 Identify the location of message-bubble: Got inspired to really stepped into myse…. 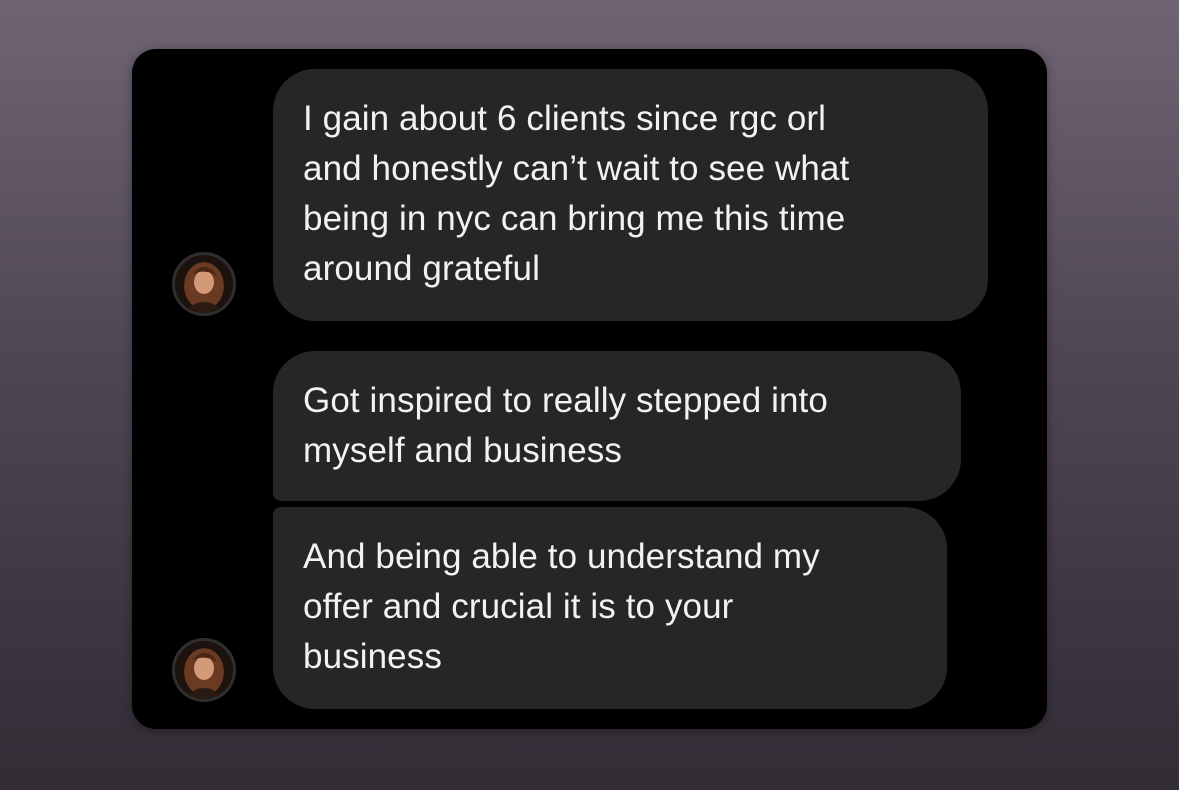
(617, 426).